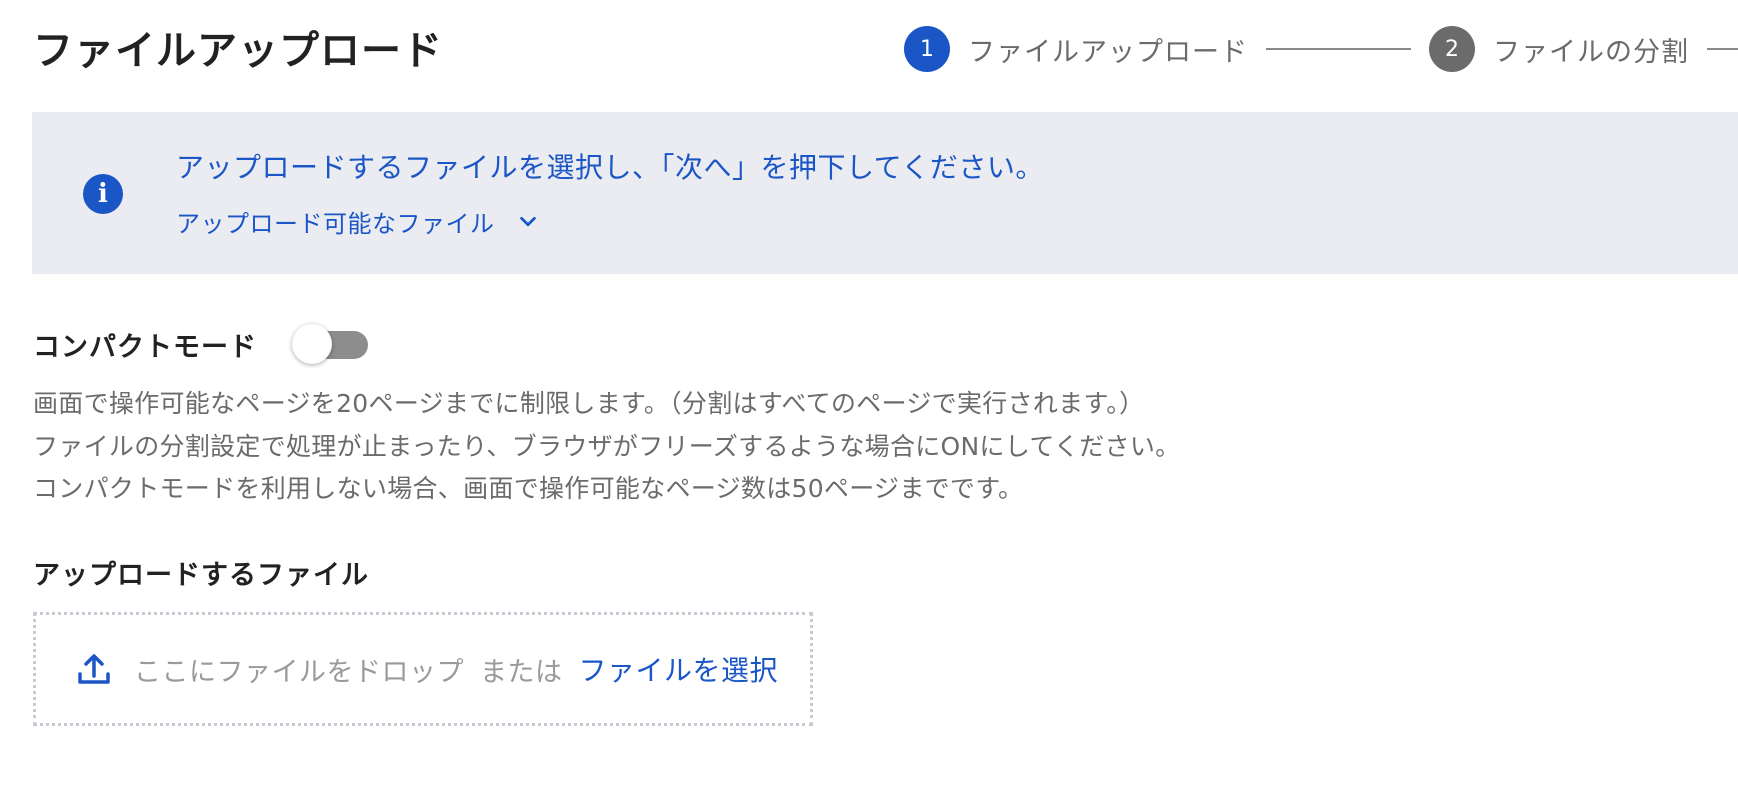 The height and width of the screenshot is (800, 1738). I want to click on step-1-label: ファイルアップロード, so click(1108, 52).